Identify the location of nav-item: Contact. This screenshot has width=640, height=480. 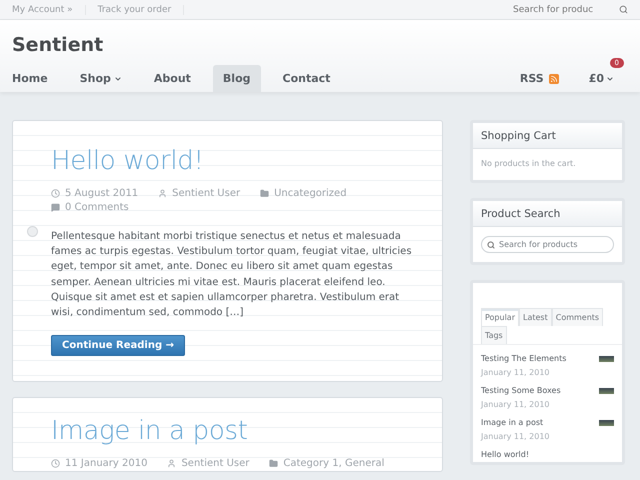
(306, 78).